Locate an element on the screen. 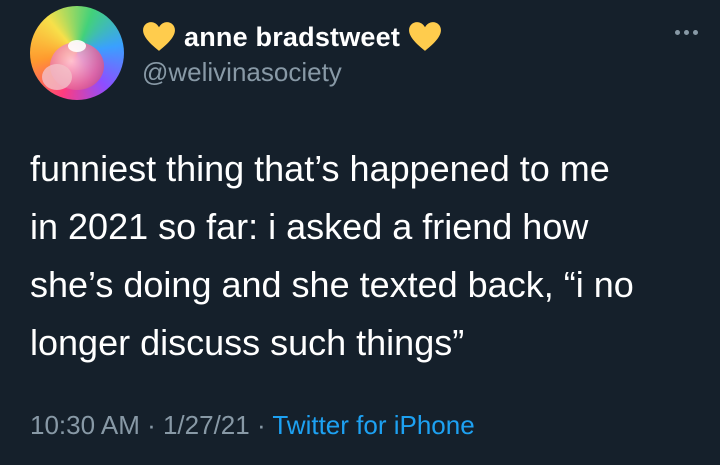 The image size is (720, 465). tweet-text-line: in 2021 so far: i asked a friend how is located at coordinates (309, 226).